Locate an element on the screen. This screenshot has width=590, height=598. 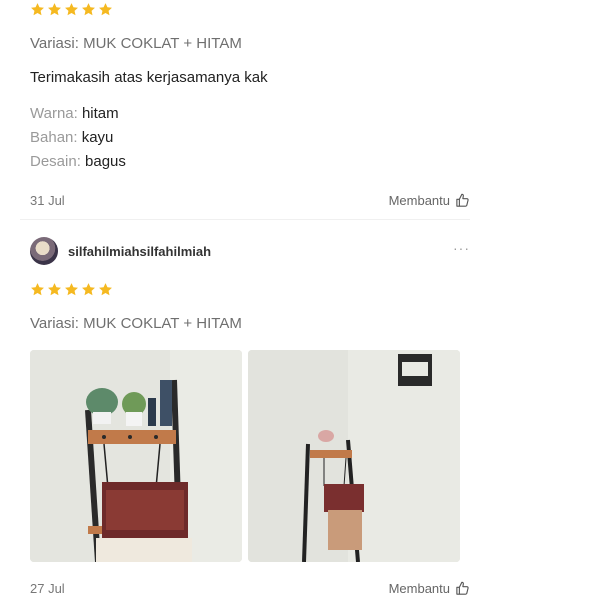
attribute-key: Warna: is located at coordinates (54, 113).